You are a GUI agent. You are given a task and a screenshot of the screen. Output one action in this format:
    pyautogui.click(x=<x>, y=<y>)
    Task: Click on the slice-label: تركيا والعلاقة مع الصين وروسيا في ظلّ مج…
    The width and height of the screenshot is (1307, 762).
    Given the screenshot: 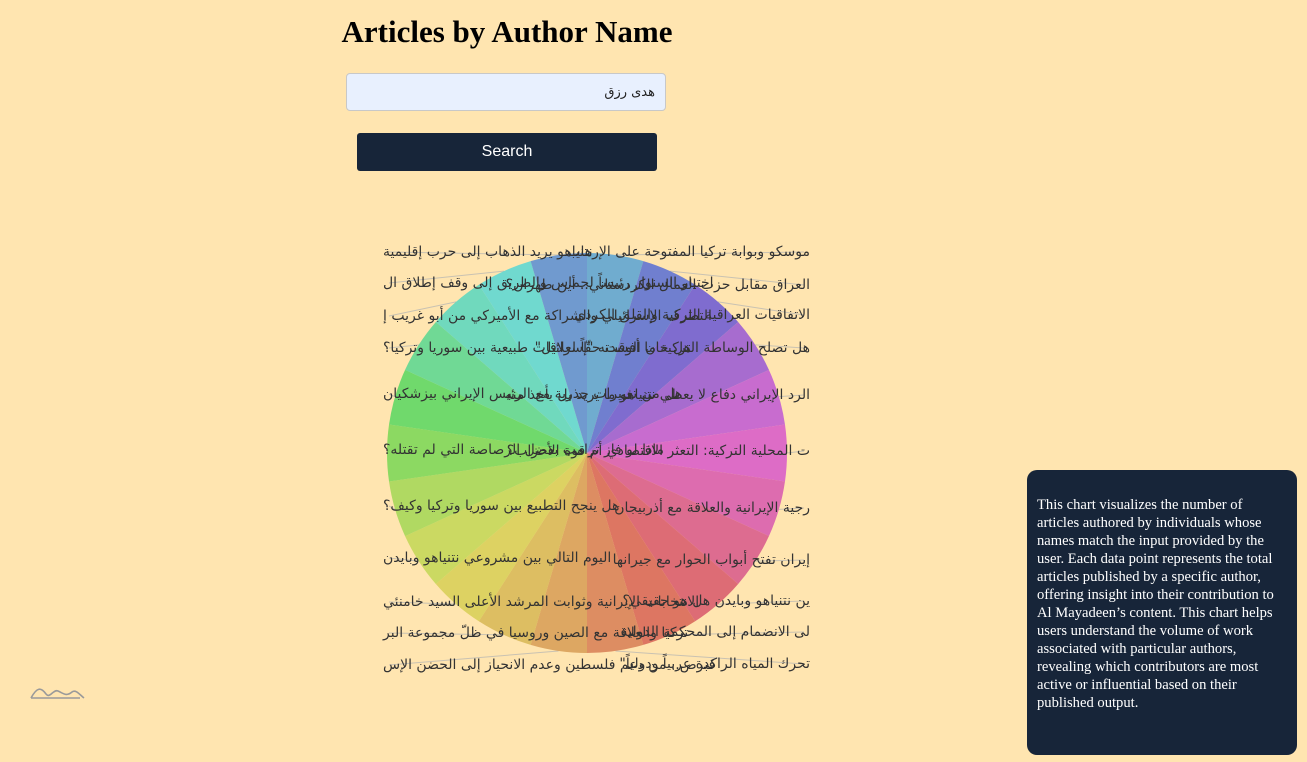 What is the action you would take?
    pyautogui.click(x=535, y=632)
    